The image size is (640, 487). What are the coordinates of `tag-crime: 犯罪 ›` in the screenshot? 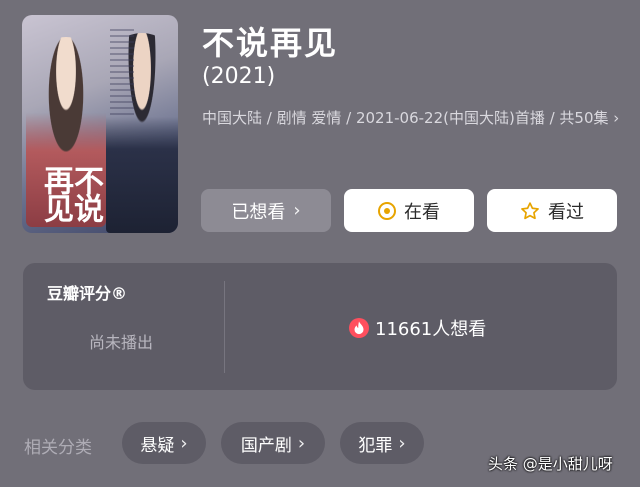 It's located at (382, 443).